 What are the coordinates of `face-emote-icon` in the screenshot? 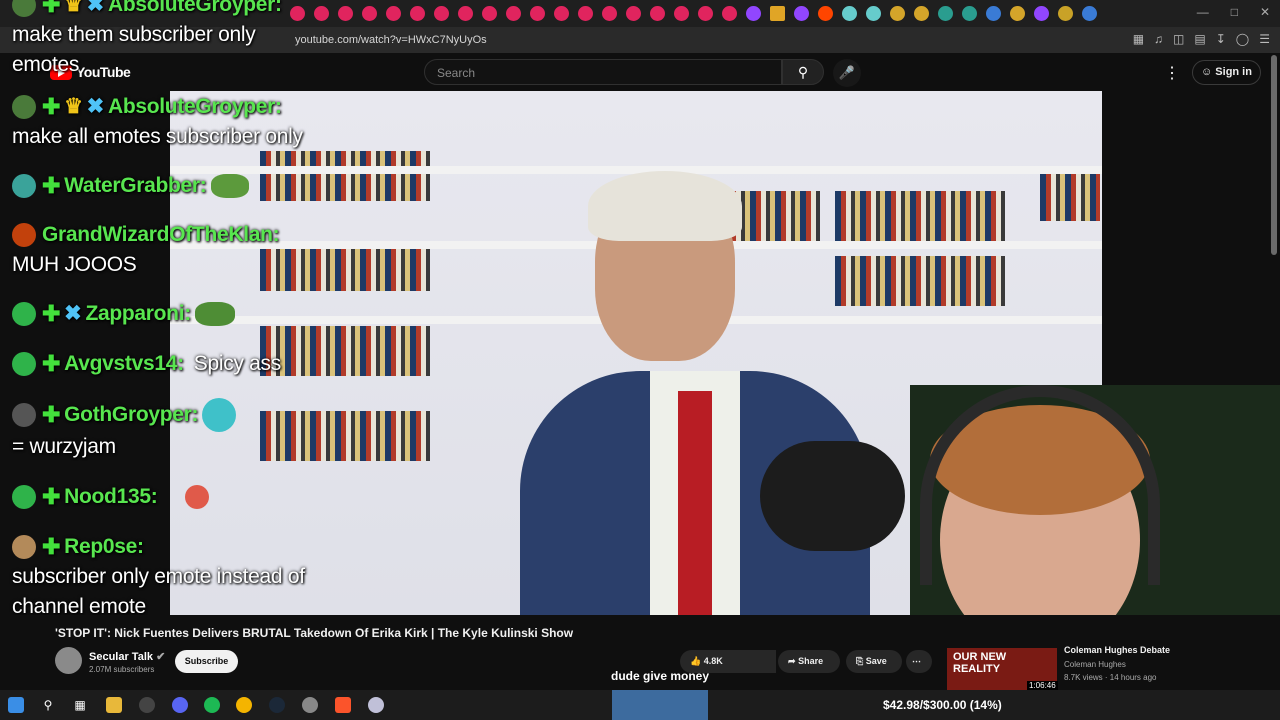 It's located at (197, 497).